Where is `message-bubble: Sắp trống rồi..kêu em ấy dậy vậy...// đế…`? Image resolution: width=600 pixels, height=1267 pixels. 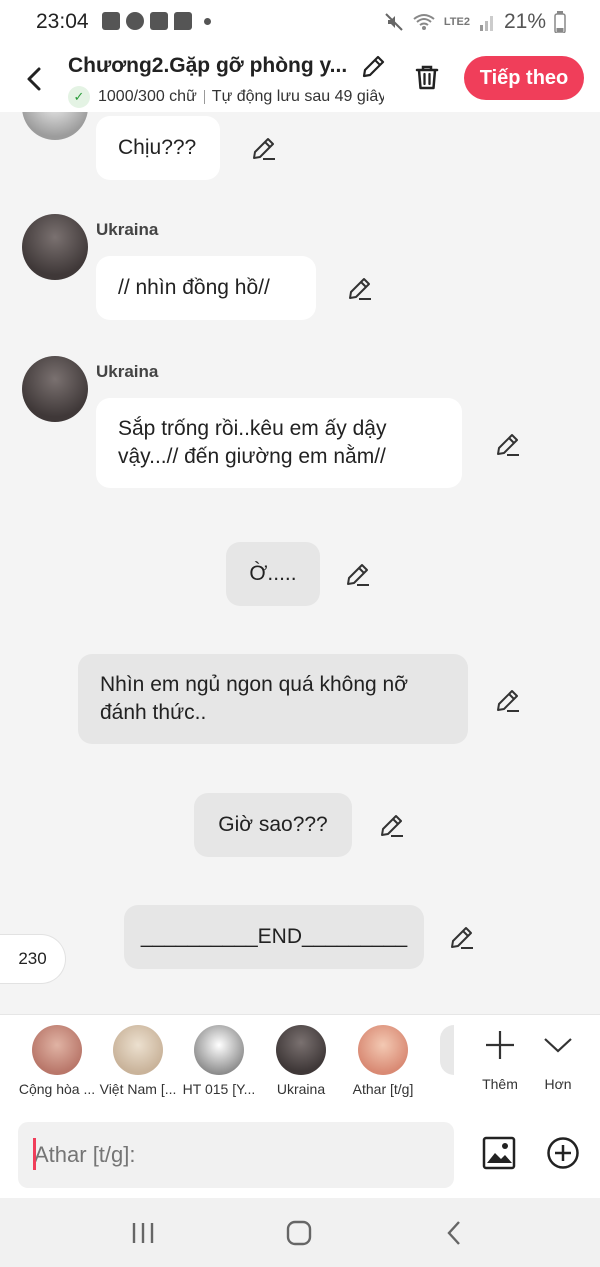
message-bubble: Sắp trống rồi..kêu em ấy dậy vậy...// đế… is located at coordinates (279, 443).